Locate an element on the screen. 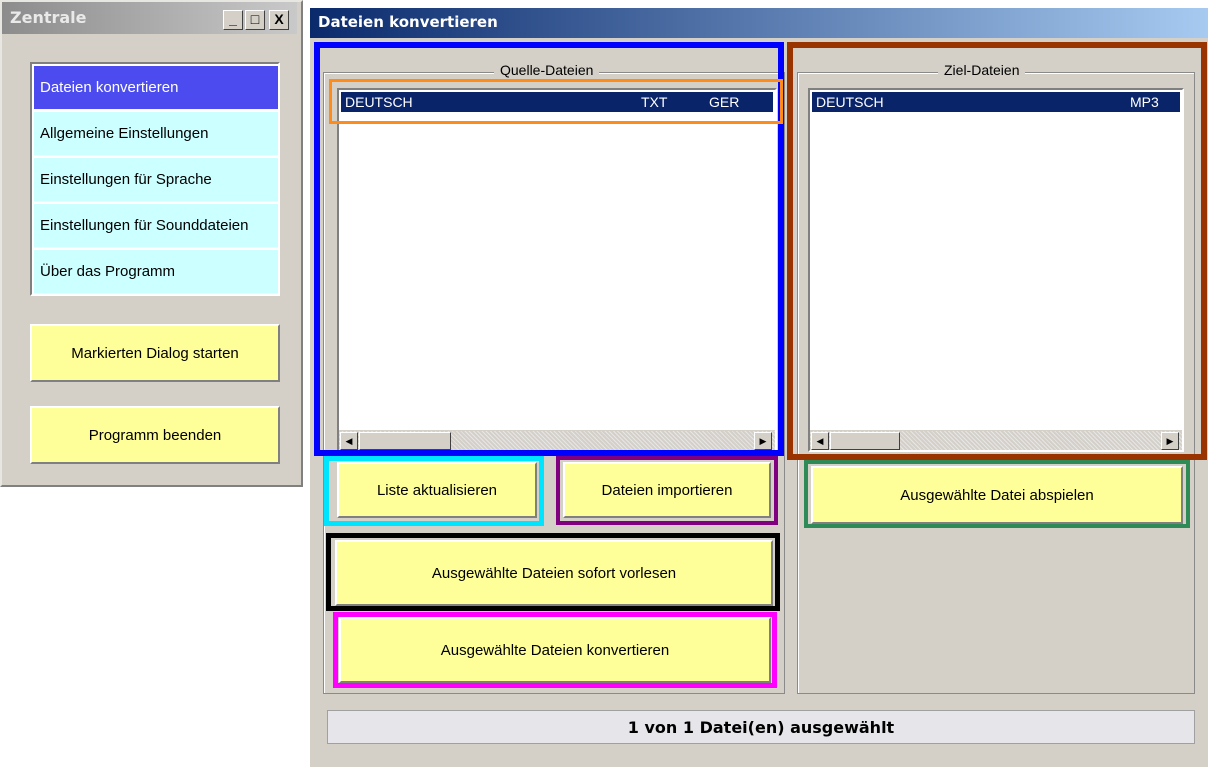  target-legend: Ziel-Dateien is located at coordinates (982, 70).